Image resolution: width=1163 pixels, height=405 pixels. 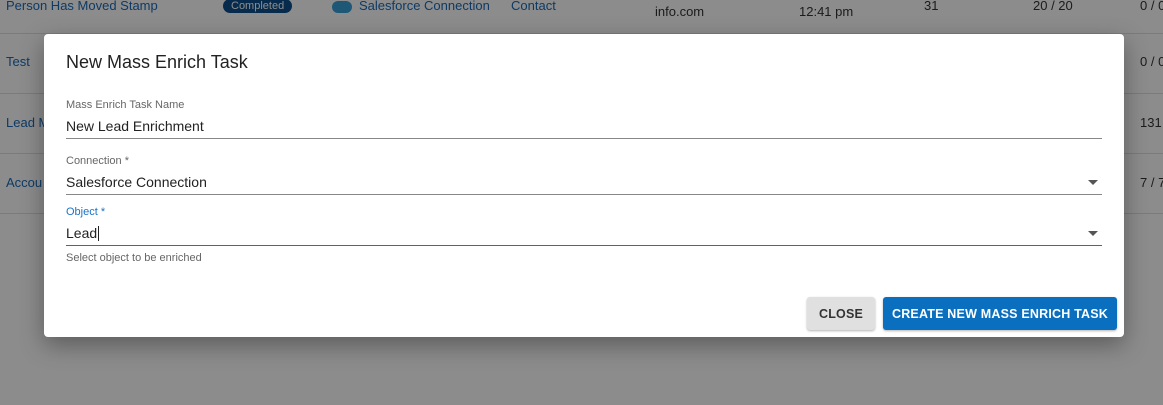 I want to click on connection-underline, so click(x=584, y=194).